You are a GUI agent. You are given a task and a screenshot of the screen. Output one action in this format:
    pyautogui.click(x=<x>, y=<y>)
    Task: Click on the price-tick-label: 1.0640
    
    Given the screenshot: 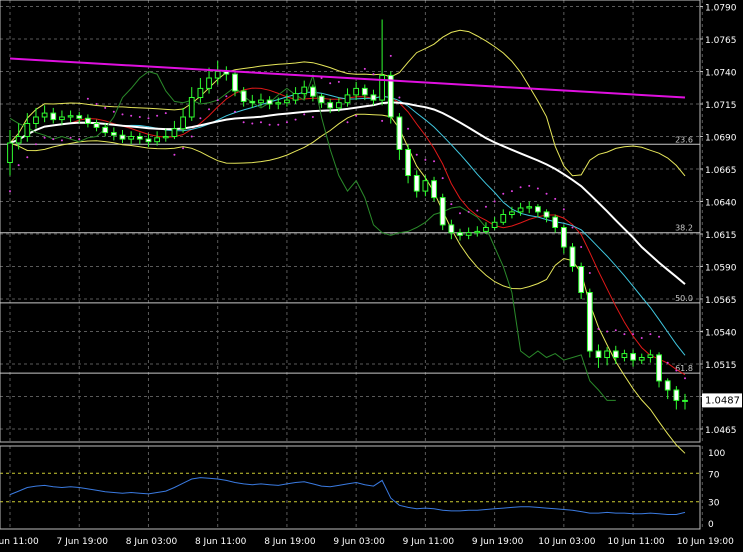 What is the action you would take?
    pyautogui.click(x=721, y=204)
    